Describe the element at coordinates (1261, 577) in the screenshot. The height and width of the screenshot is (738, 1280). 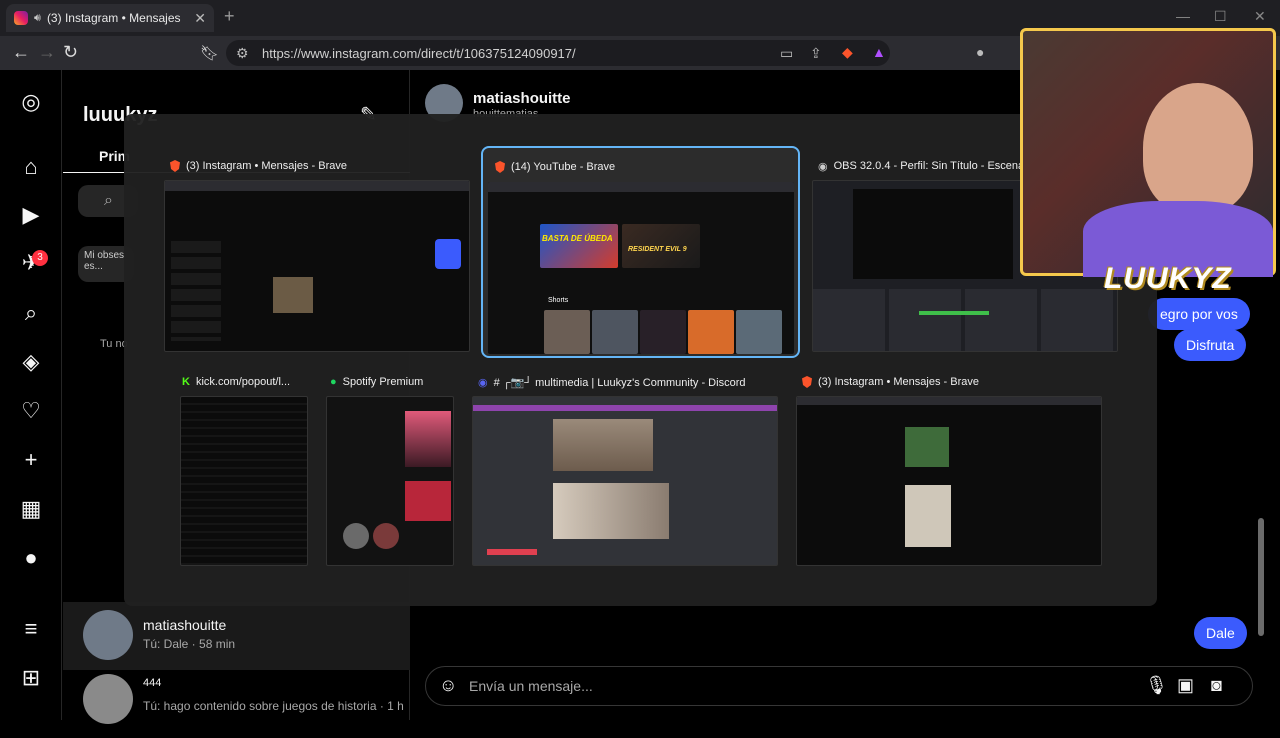
I see `chat-scrollbar` at that location.